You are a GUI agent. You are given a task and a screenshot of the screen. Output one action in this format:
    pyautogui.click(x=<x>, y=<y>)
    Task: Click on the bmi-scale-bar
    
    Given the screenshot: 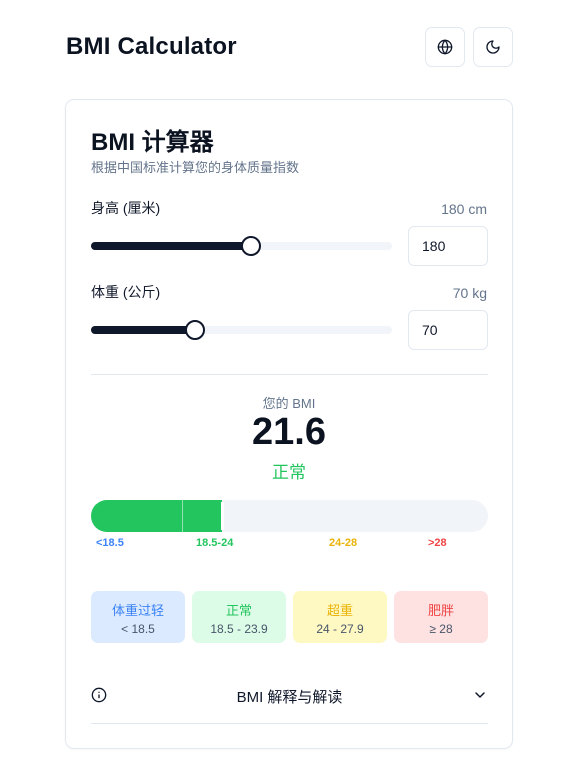 What is the action you would take?
    pyautogui.click(x=289, y=516)
    